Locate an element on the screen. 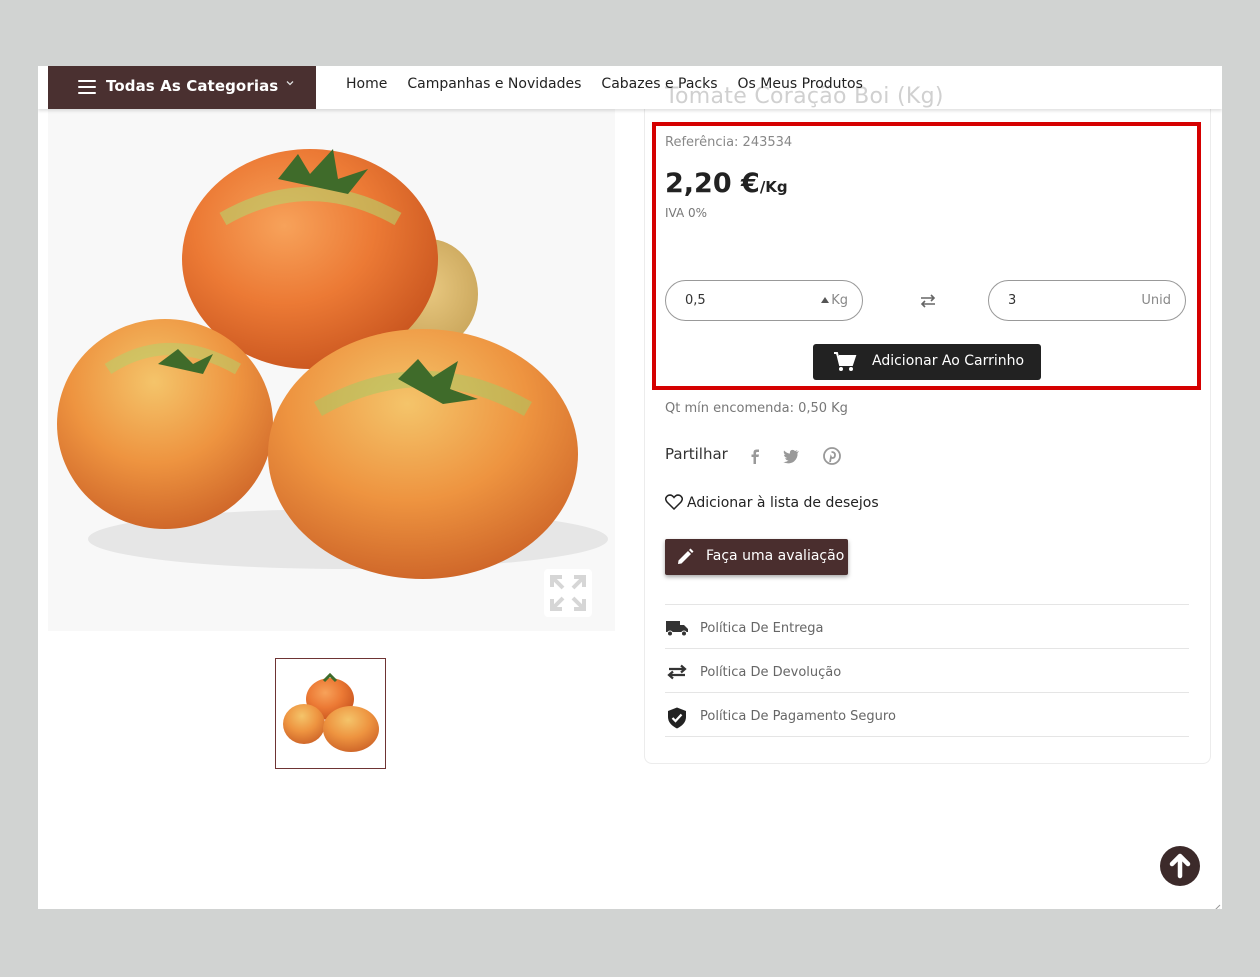 This screenshot has height=977, width=1260. all-categories-label: Todas As Categorias is located at coordinates (192, 86).